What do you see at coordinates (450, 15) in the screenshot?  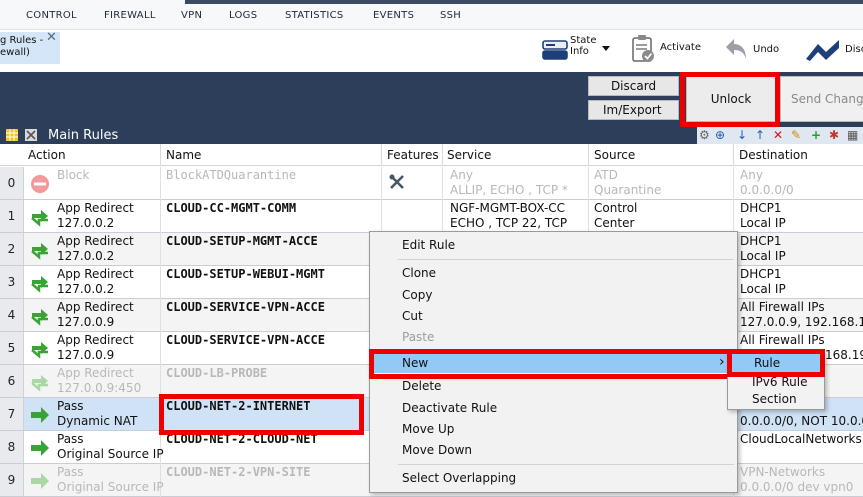 I see `nav-ssh: SSH` at bounding box center [450, 15].